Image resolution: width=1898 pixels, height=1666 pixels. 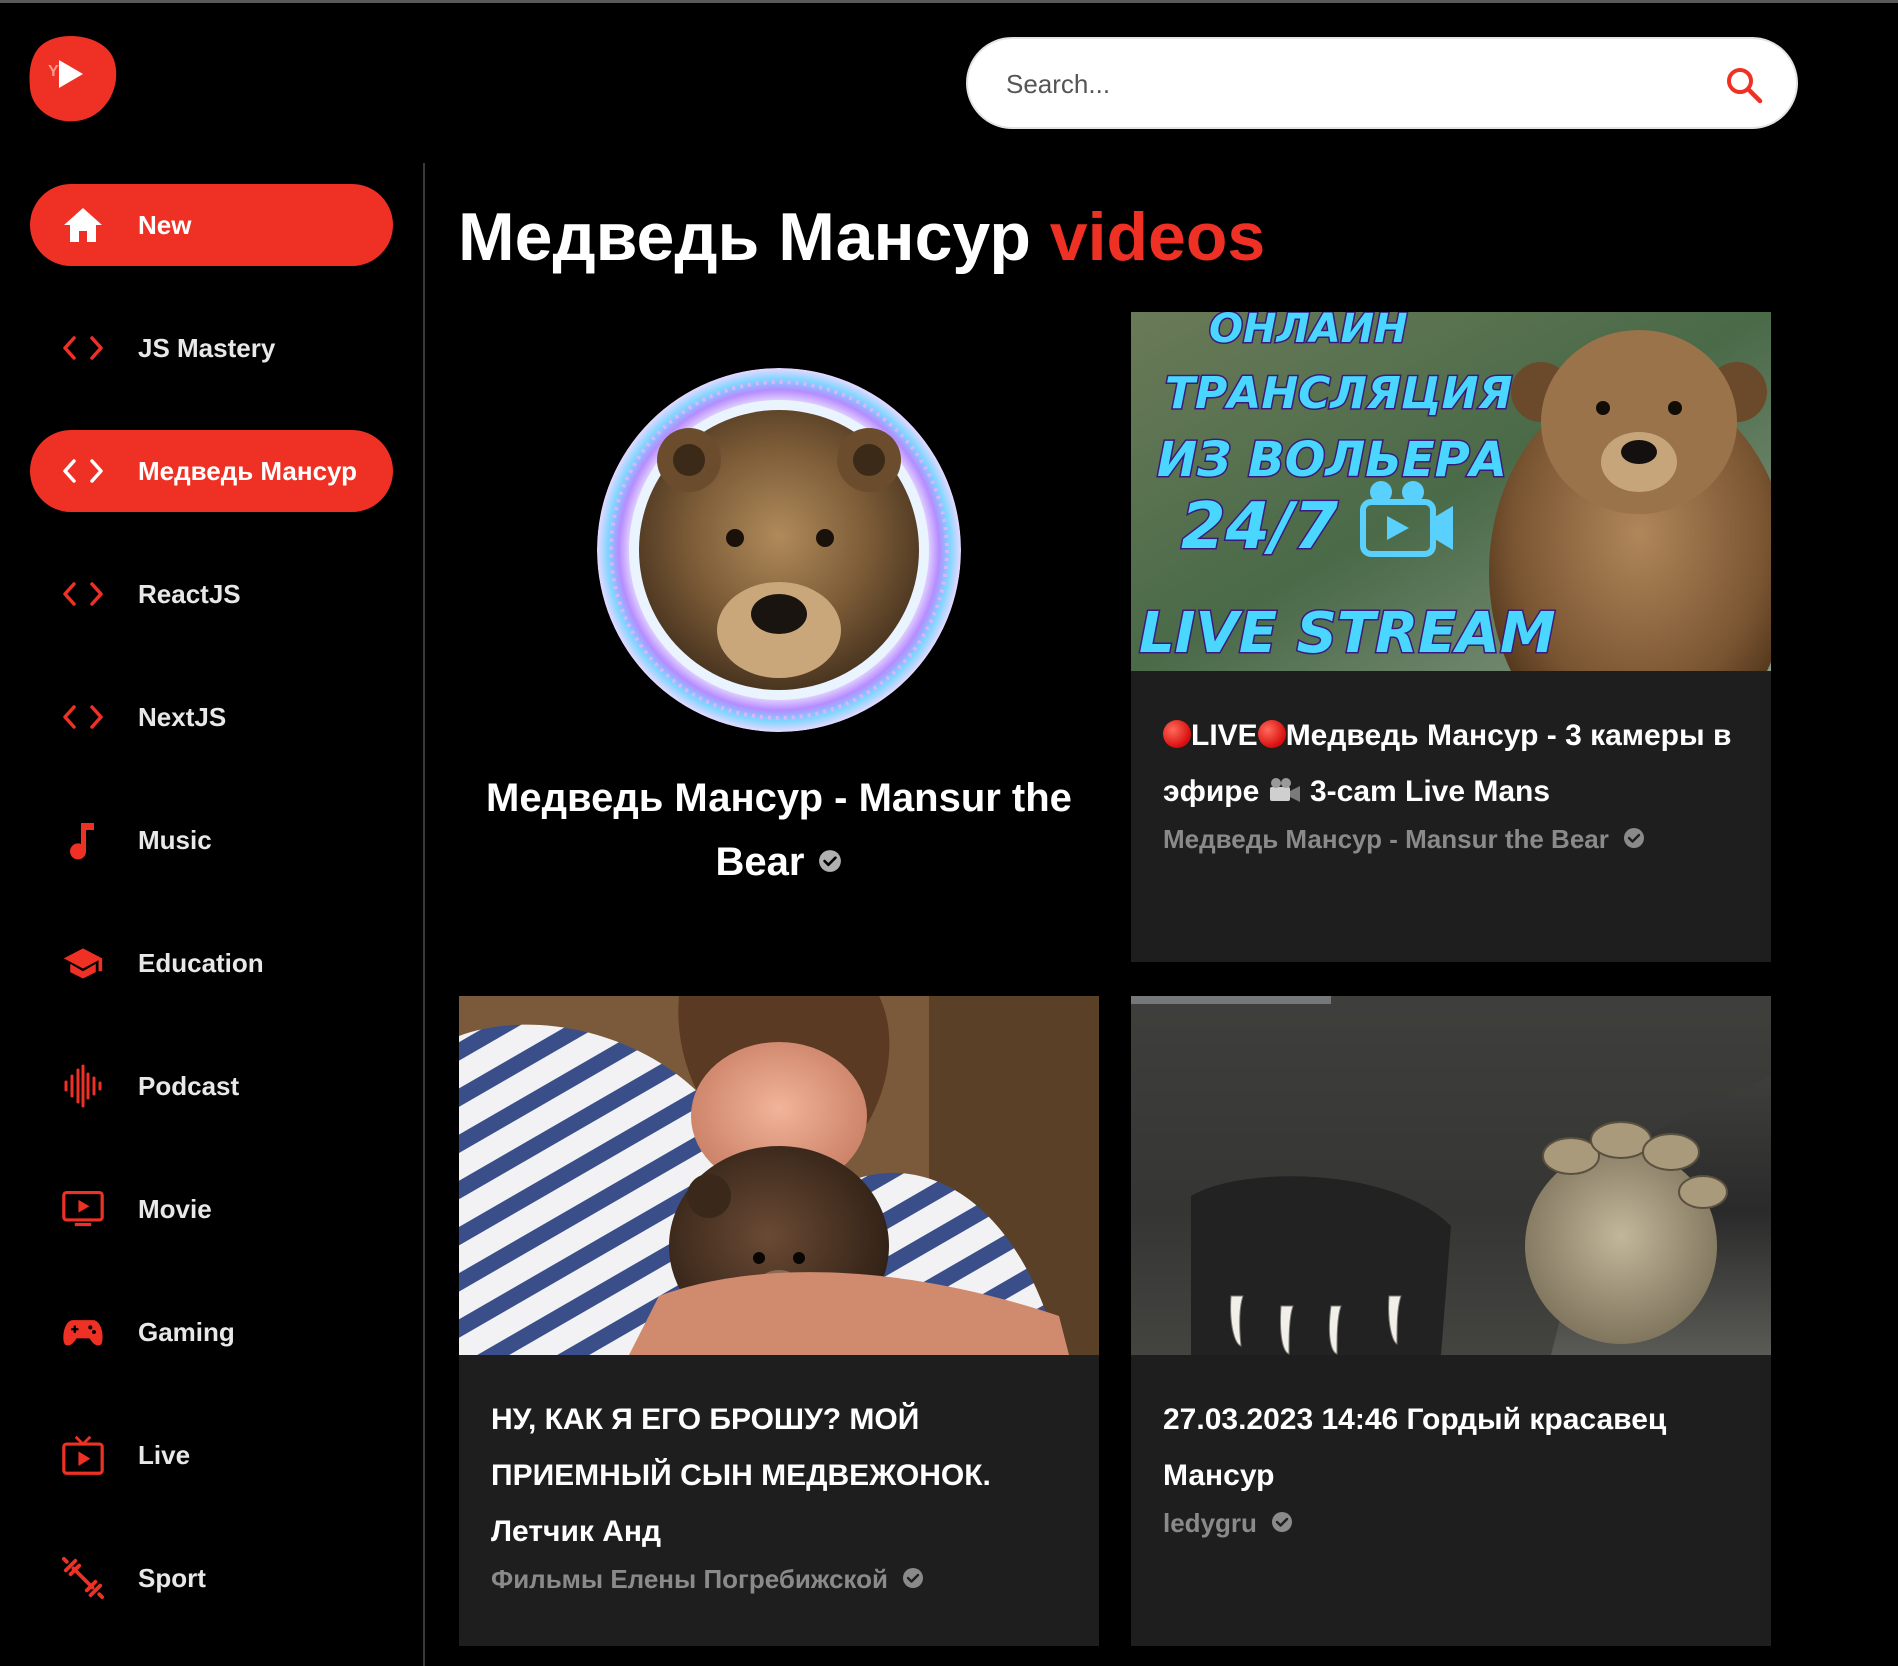 I want to click on sidebar-item-education: Education, so click(x=211, y=963).